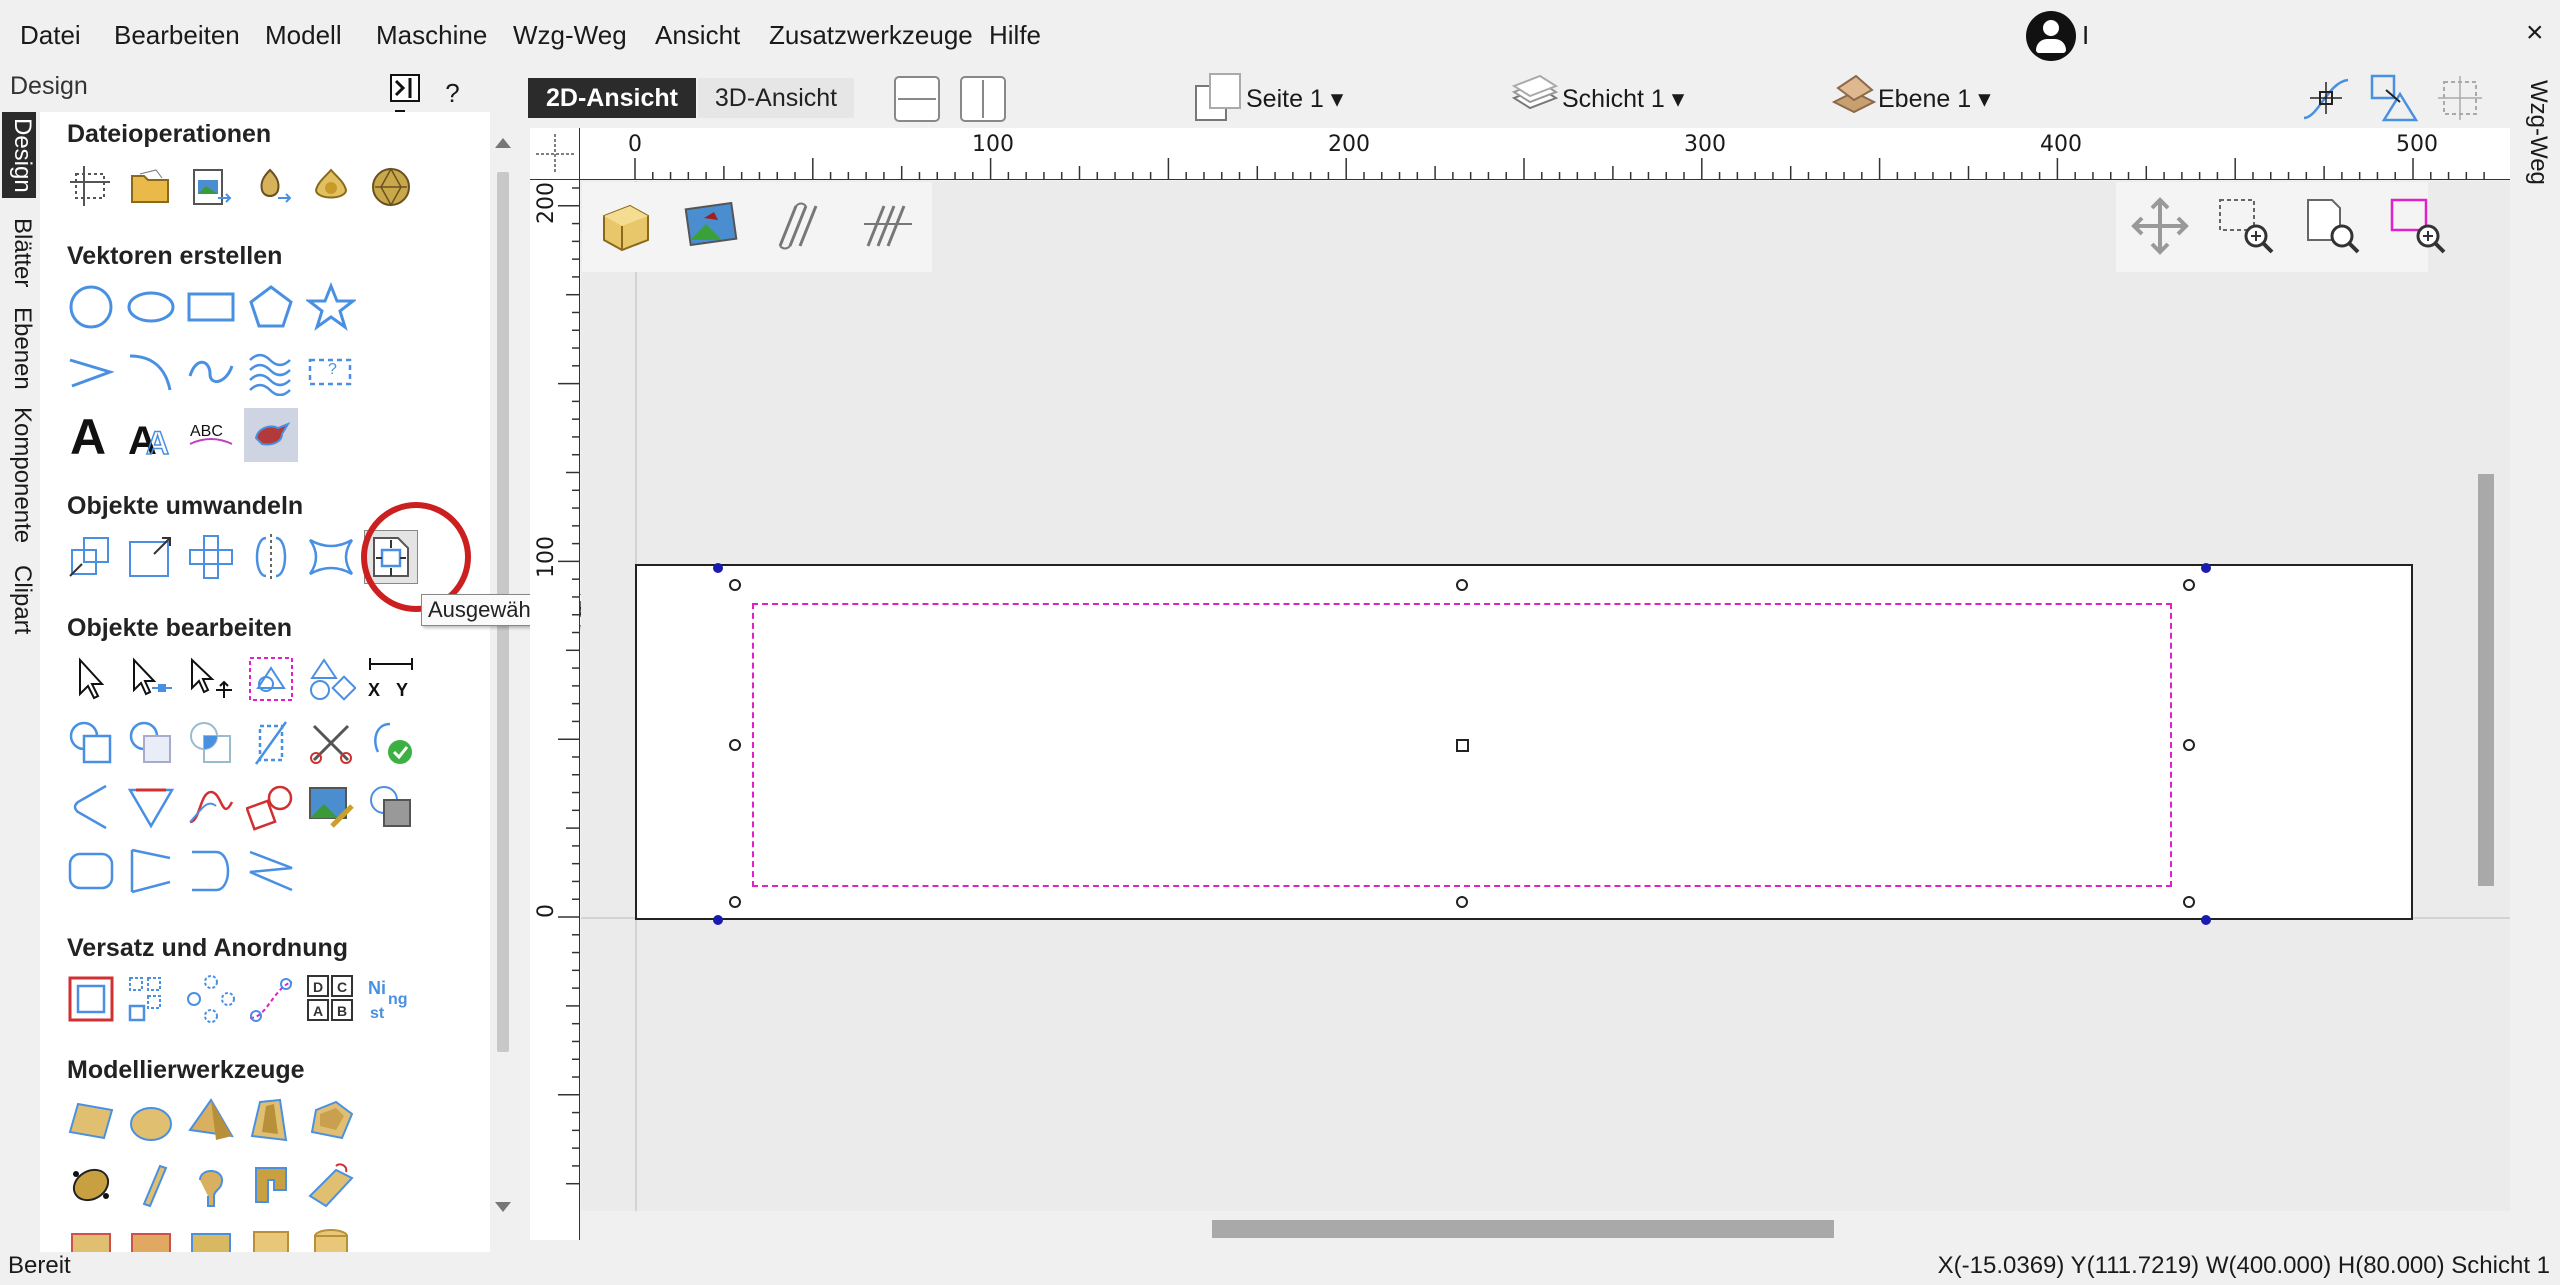 The height and width of the screenshot is (1285, 2560). Describe the element at coordinates (431, 35) in the screenshot. I see `menu-maschine: Maschine` at that location.